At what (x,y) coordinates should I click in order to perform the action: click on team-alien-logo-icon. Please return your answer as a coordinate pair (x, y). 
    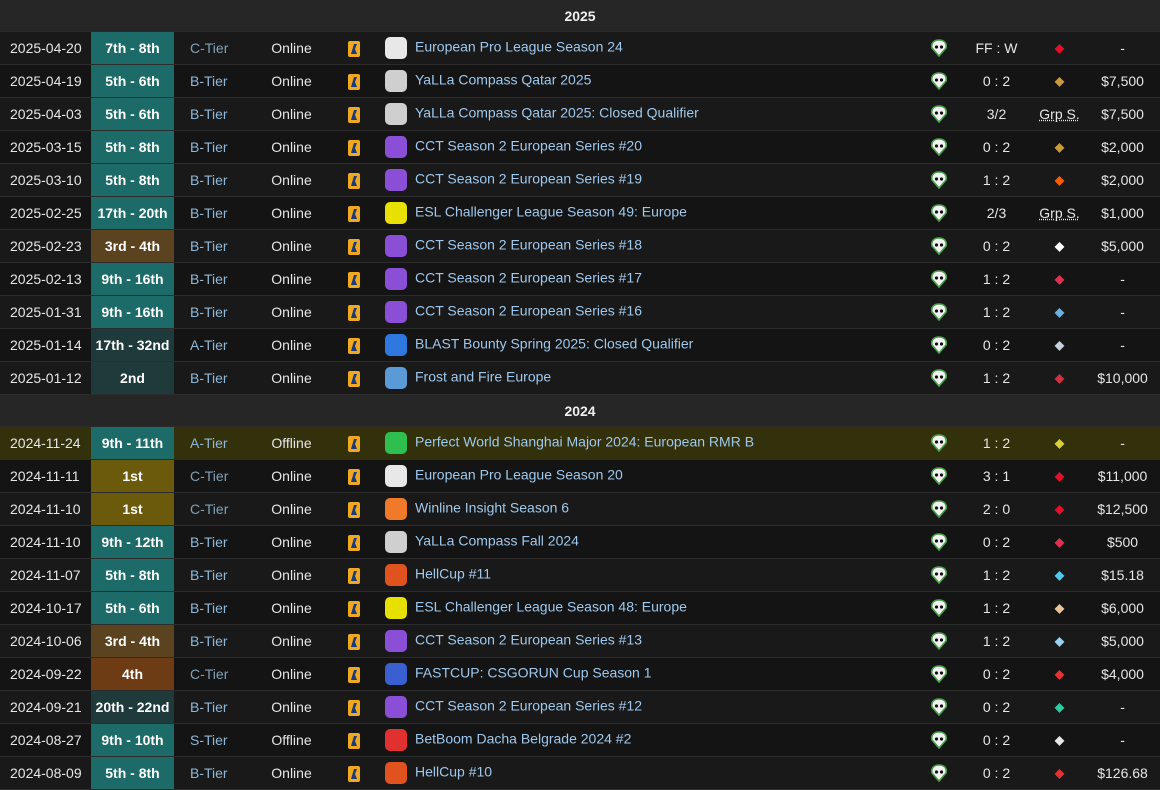
    Looking at the image, I should click on (939, 180).